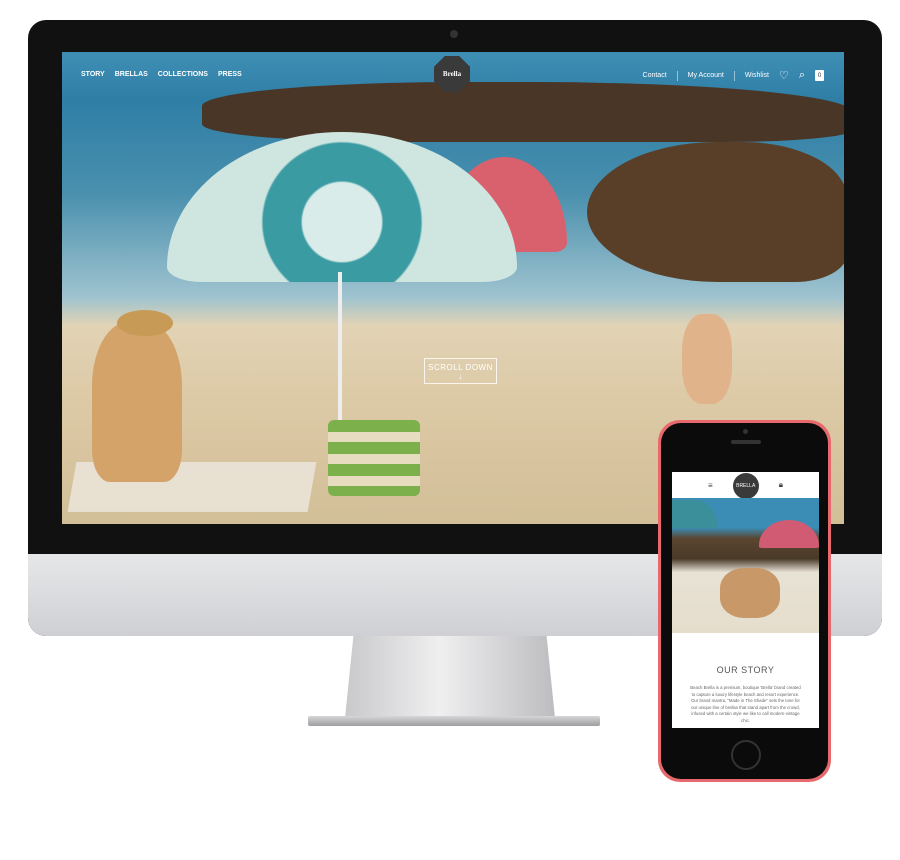  Describe the element at coordinates (781, 485) in the screenshot. I see `cart-icon: 🔒︎` at that location.